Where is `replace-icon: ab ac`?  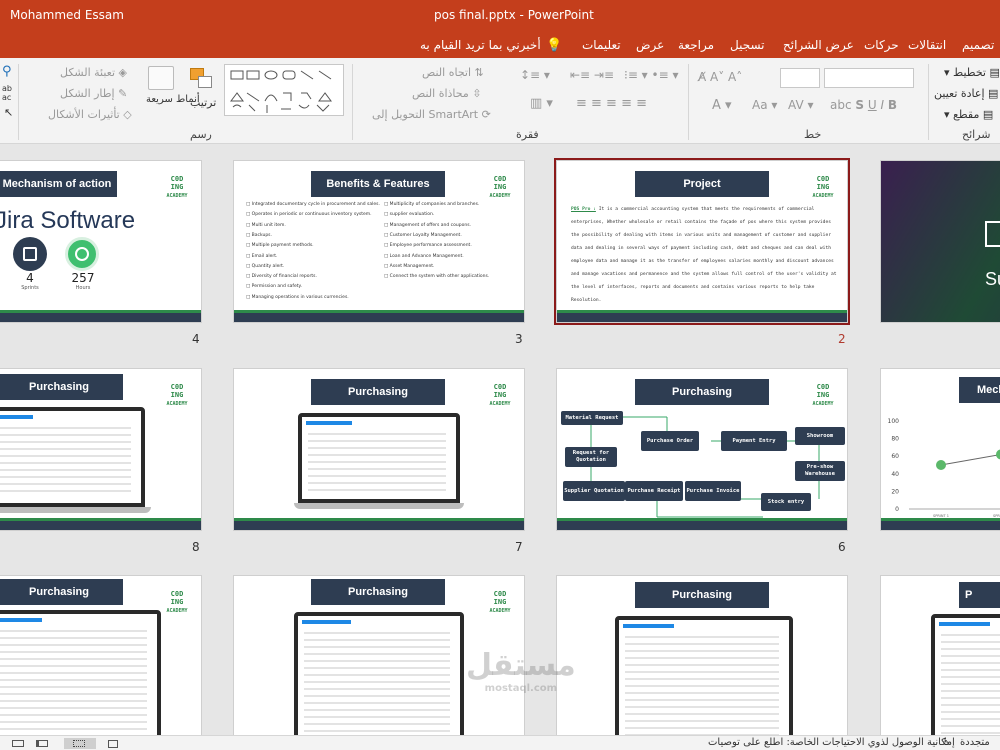 replace-icon: ab ac is located at coordinates (7, 93).